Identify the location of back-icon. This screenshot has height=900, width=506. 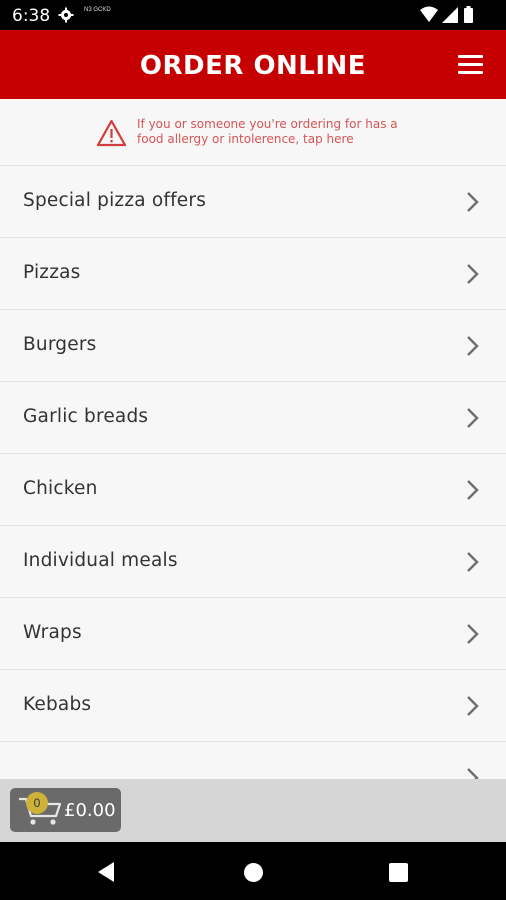
(106, 872).